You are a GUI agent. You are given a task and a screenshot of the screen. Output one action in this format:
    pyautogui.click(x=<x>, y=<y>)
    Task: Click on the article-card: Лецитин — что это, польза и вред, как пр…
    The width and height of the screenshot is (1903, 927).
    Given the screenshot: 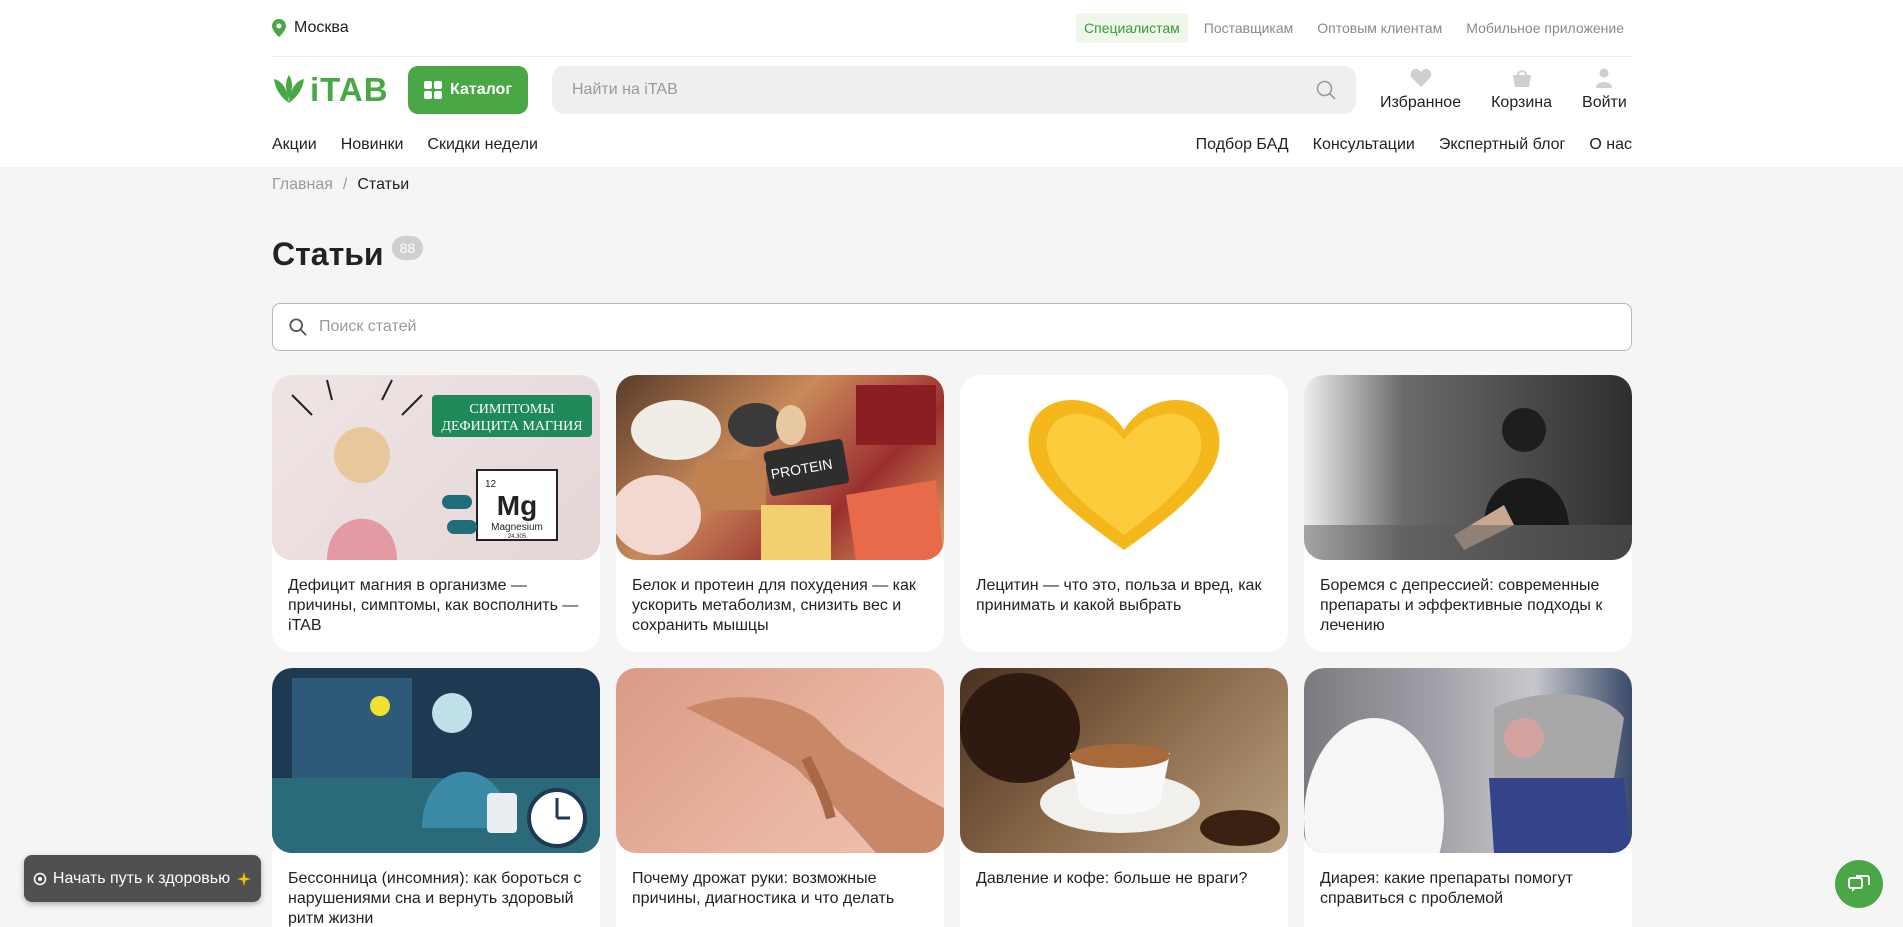 What is the action you would take?
    pyautogui.click(x=1124, y=513)
    